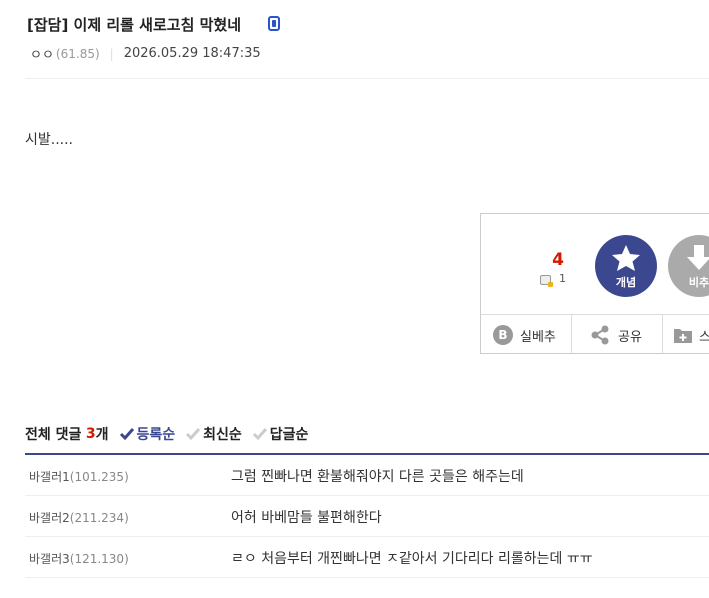  Describe the element at coordinates (412, 559) in the screenshot. I see `comment-text: ㄹㅇ 처음부터 개찐빠나면 ㅈ같아서 기다리다 리롤하는데 ㅠㅠ` at that location.